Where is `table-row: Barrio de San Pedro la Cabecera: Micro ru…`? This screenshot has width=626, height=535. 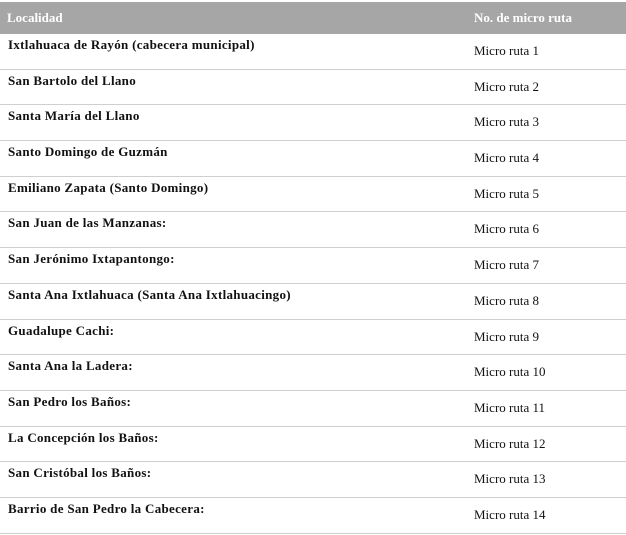
table-row: Barrio de San Pedro la Cabecera: Micro ru… is located at coordinates (313, 516).